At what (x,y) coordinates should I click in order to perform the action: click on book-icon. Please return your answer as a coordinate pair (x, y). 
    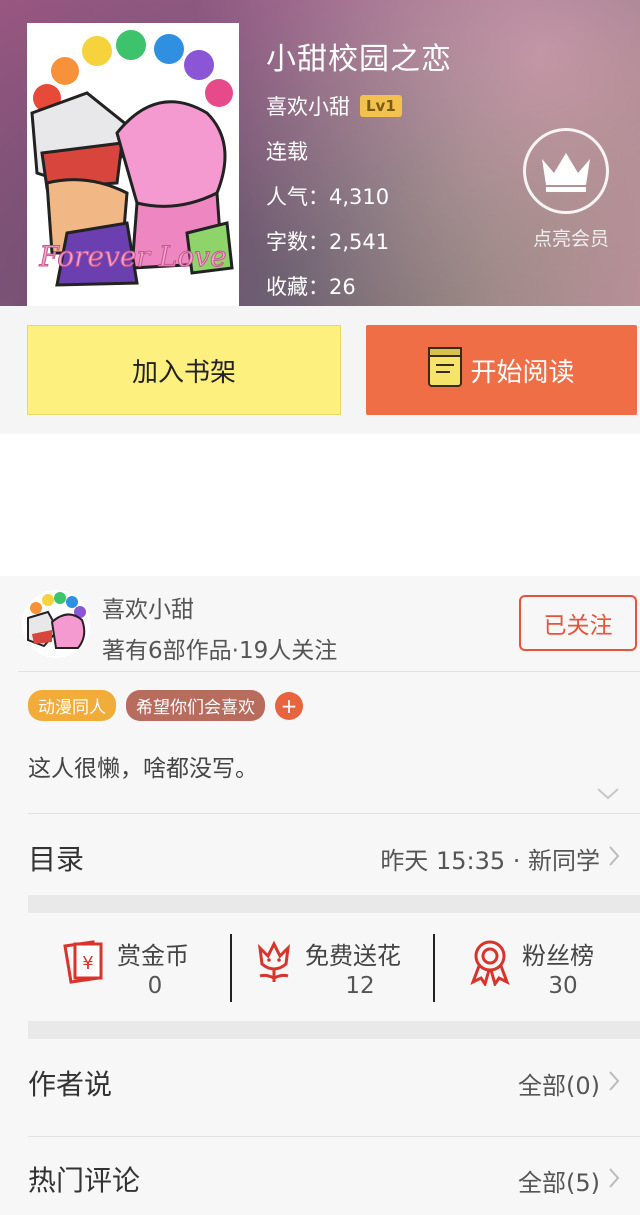
    Looking at the image, I should click on (445, 370).